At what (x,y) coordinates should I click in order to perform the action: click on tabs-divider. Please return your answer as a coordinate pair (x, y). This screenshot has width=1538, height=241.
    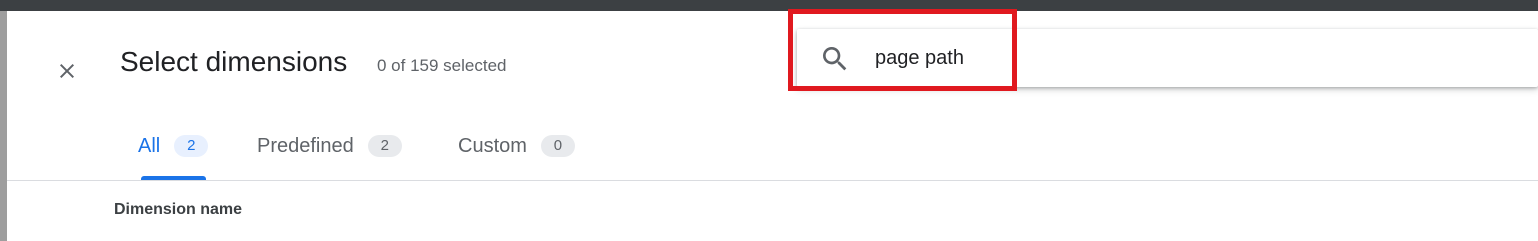
    Looking at the image, I should click on (772, 180).